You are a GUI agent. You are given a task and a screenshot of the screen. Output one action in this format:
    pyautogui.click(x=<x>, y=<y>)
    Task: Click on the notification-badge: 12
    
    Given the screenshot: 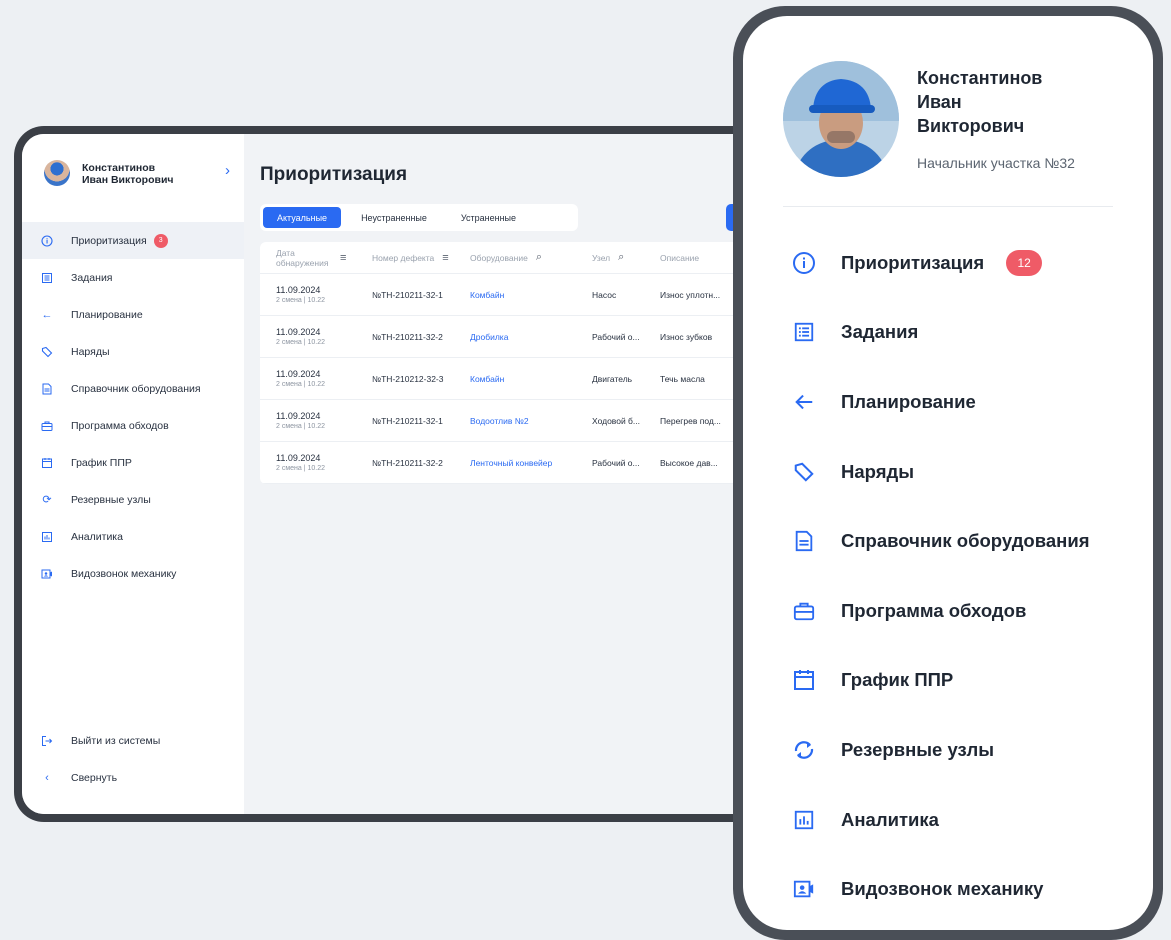 What is the action you would take?
    pyautogui.click(x=1024, y=262)
    